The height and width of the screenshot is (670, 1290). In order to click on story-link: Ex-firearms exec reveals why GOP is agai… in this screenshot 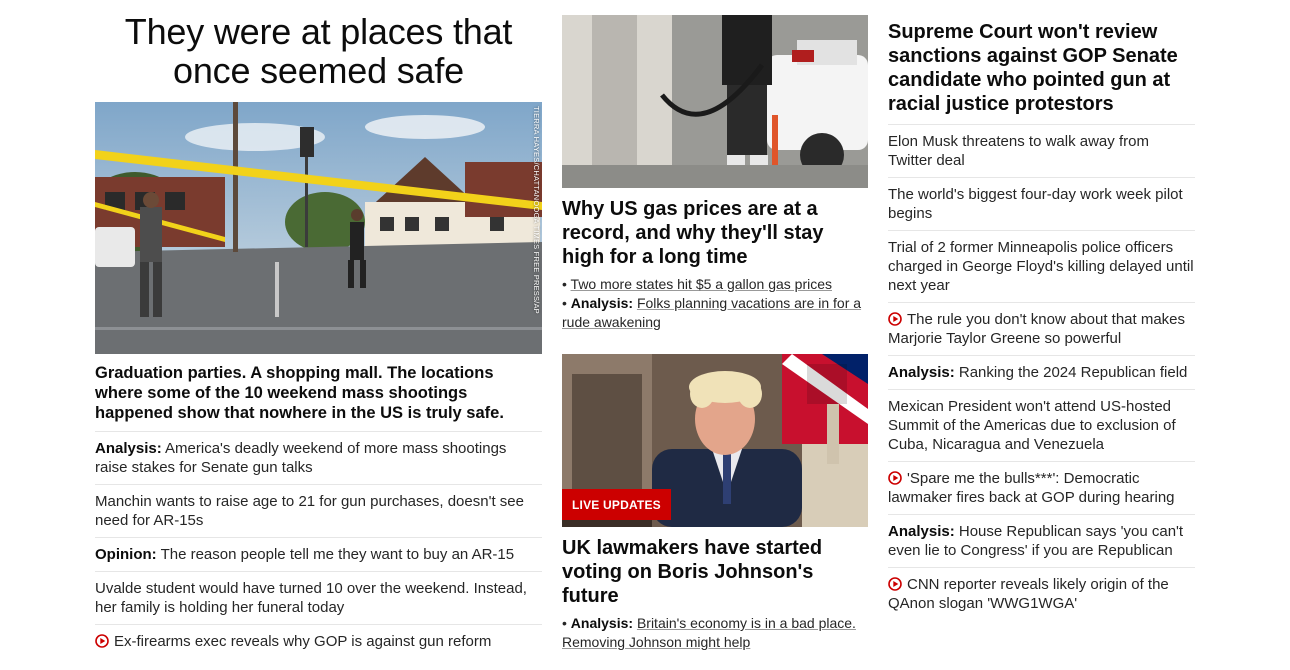, I will do `click(318, 641)`.